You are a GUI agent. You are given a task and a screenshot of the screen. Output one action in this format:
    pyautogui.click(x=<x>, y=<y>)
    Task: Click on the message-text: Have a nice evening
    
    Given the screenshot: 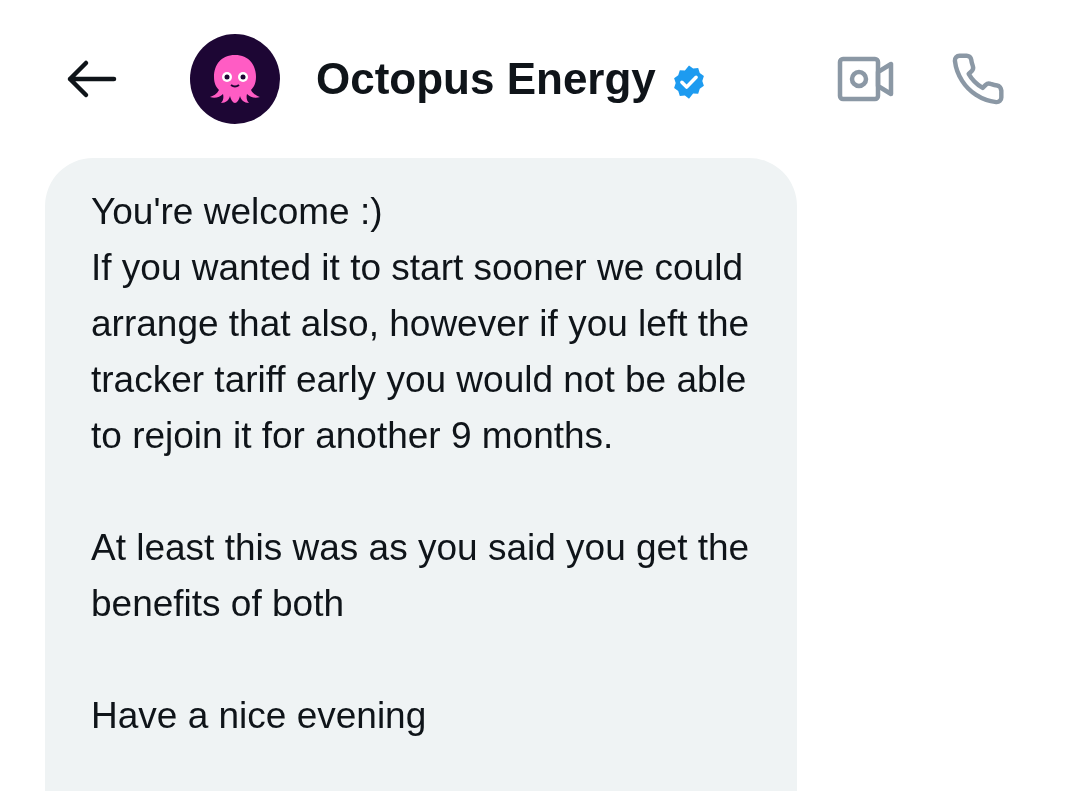 What is the action you would take?
    pyautogui.click(x=259, y=716)
    